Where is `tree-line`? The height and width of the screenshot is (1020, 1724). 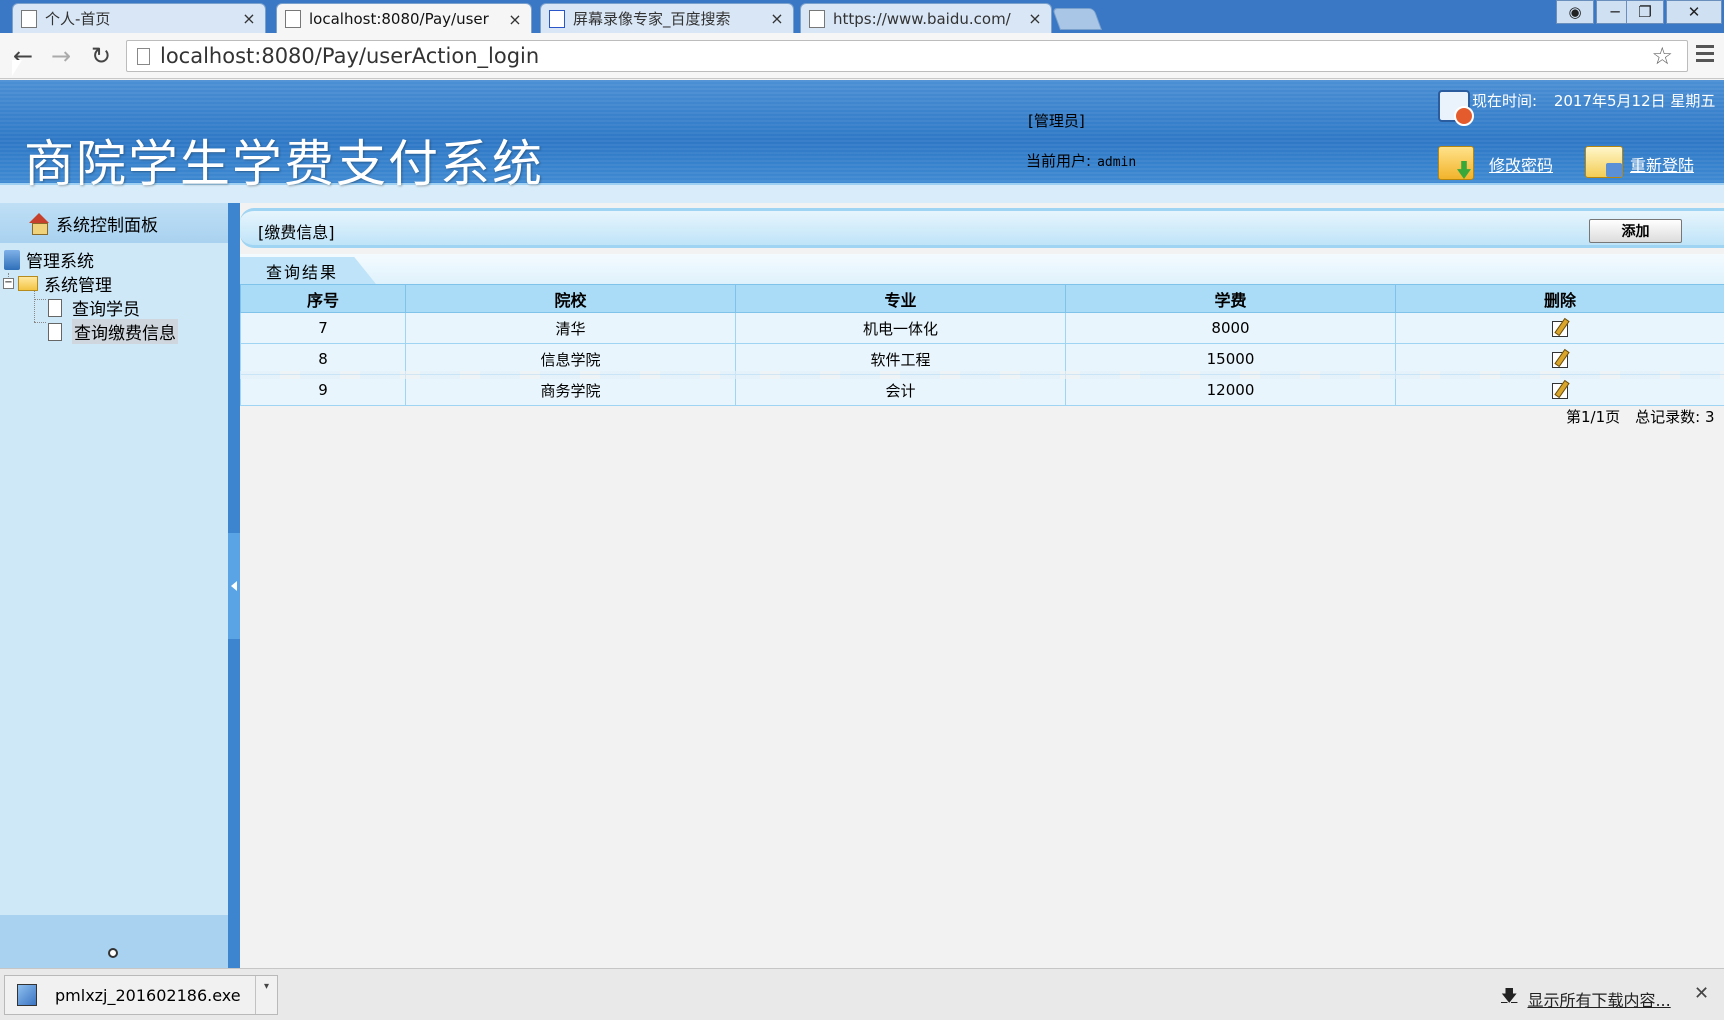 tree-line is located at coordinates (40, 322).